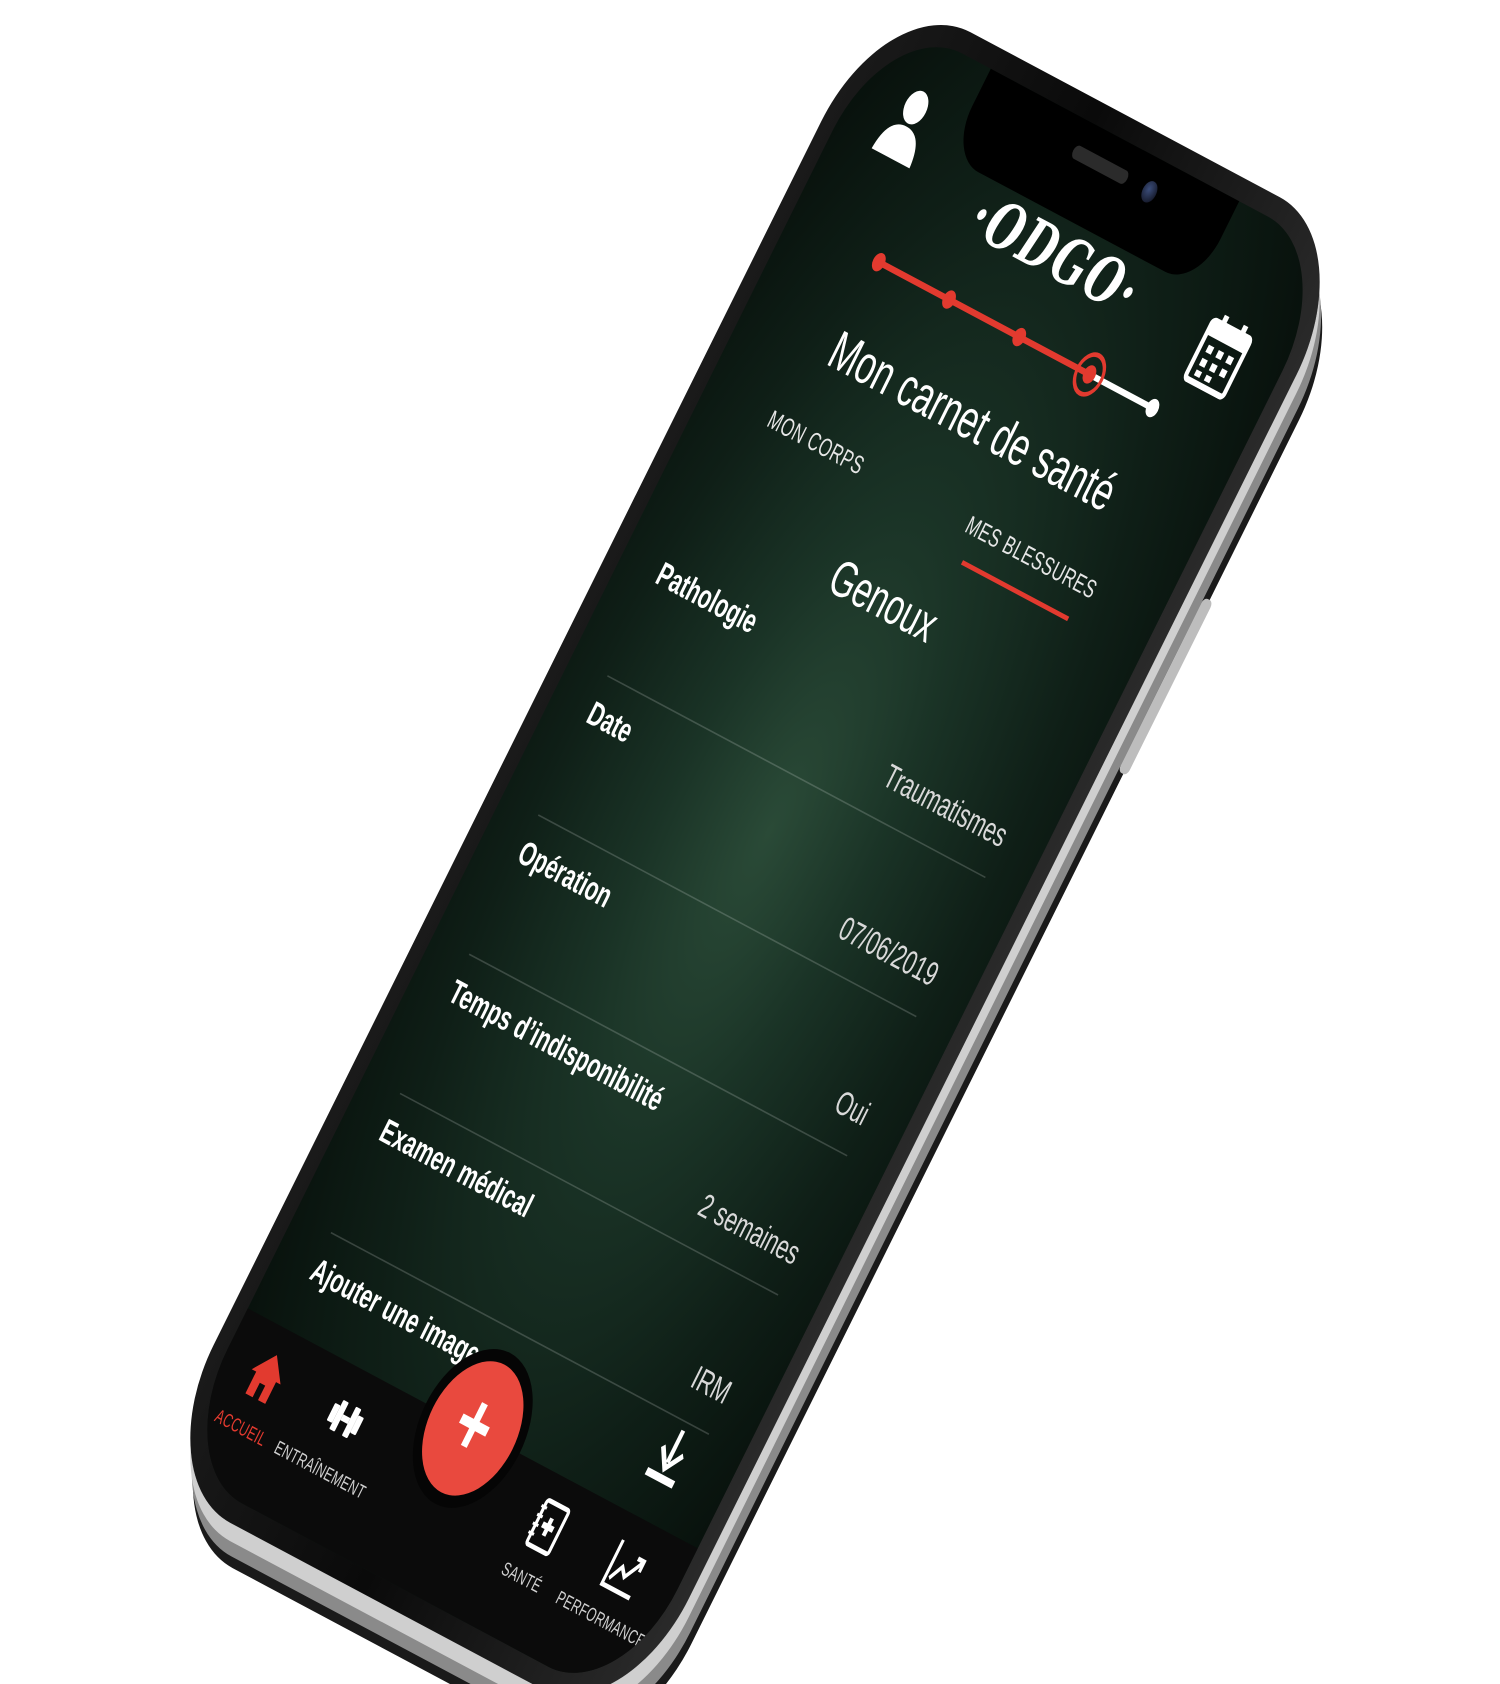  I want to click on tab-mon-corps: MON CORPS, so click(815, 444).